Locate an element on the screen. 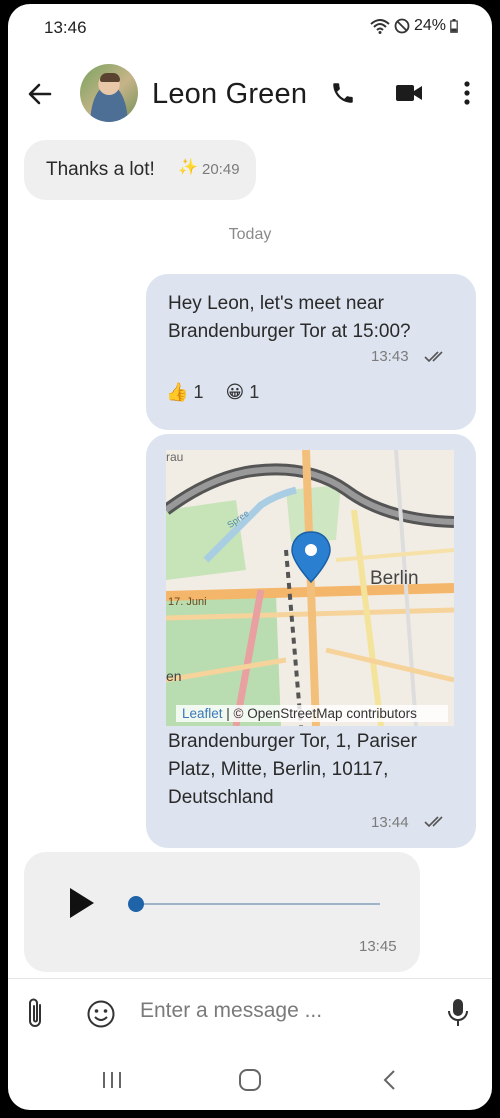 The height and width of the screenshot is (1118, 500). map-label-corner-top: rau is located at coordinates (175, 457).